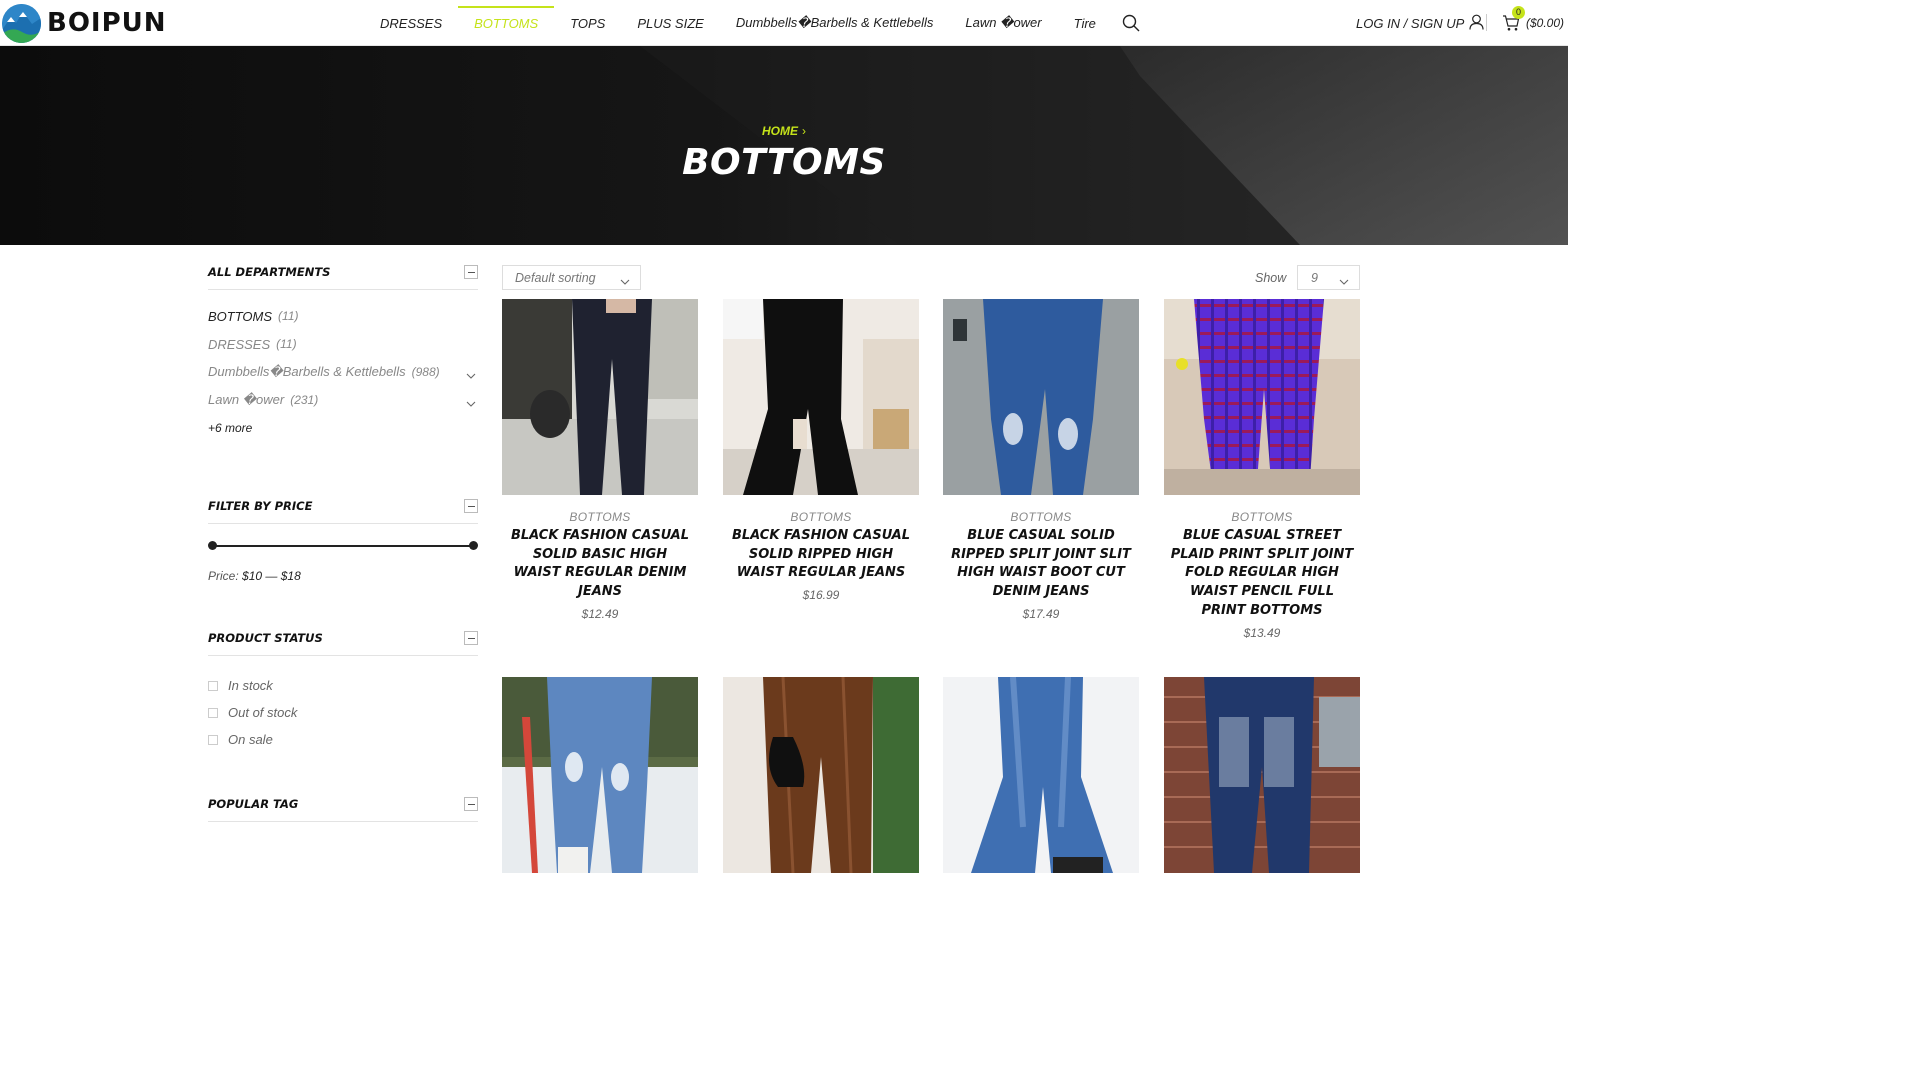 The image size is (1920, 1080). I want to click on status-out-of-stock-checkbox: Out of stock, so click(343, 712).